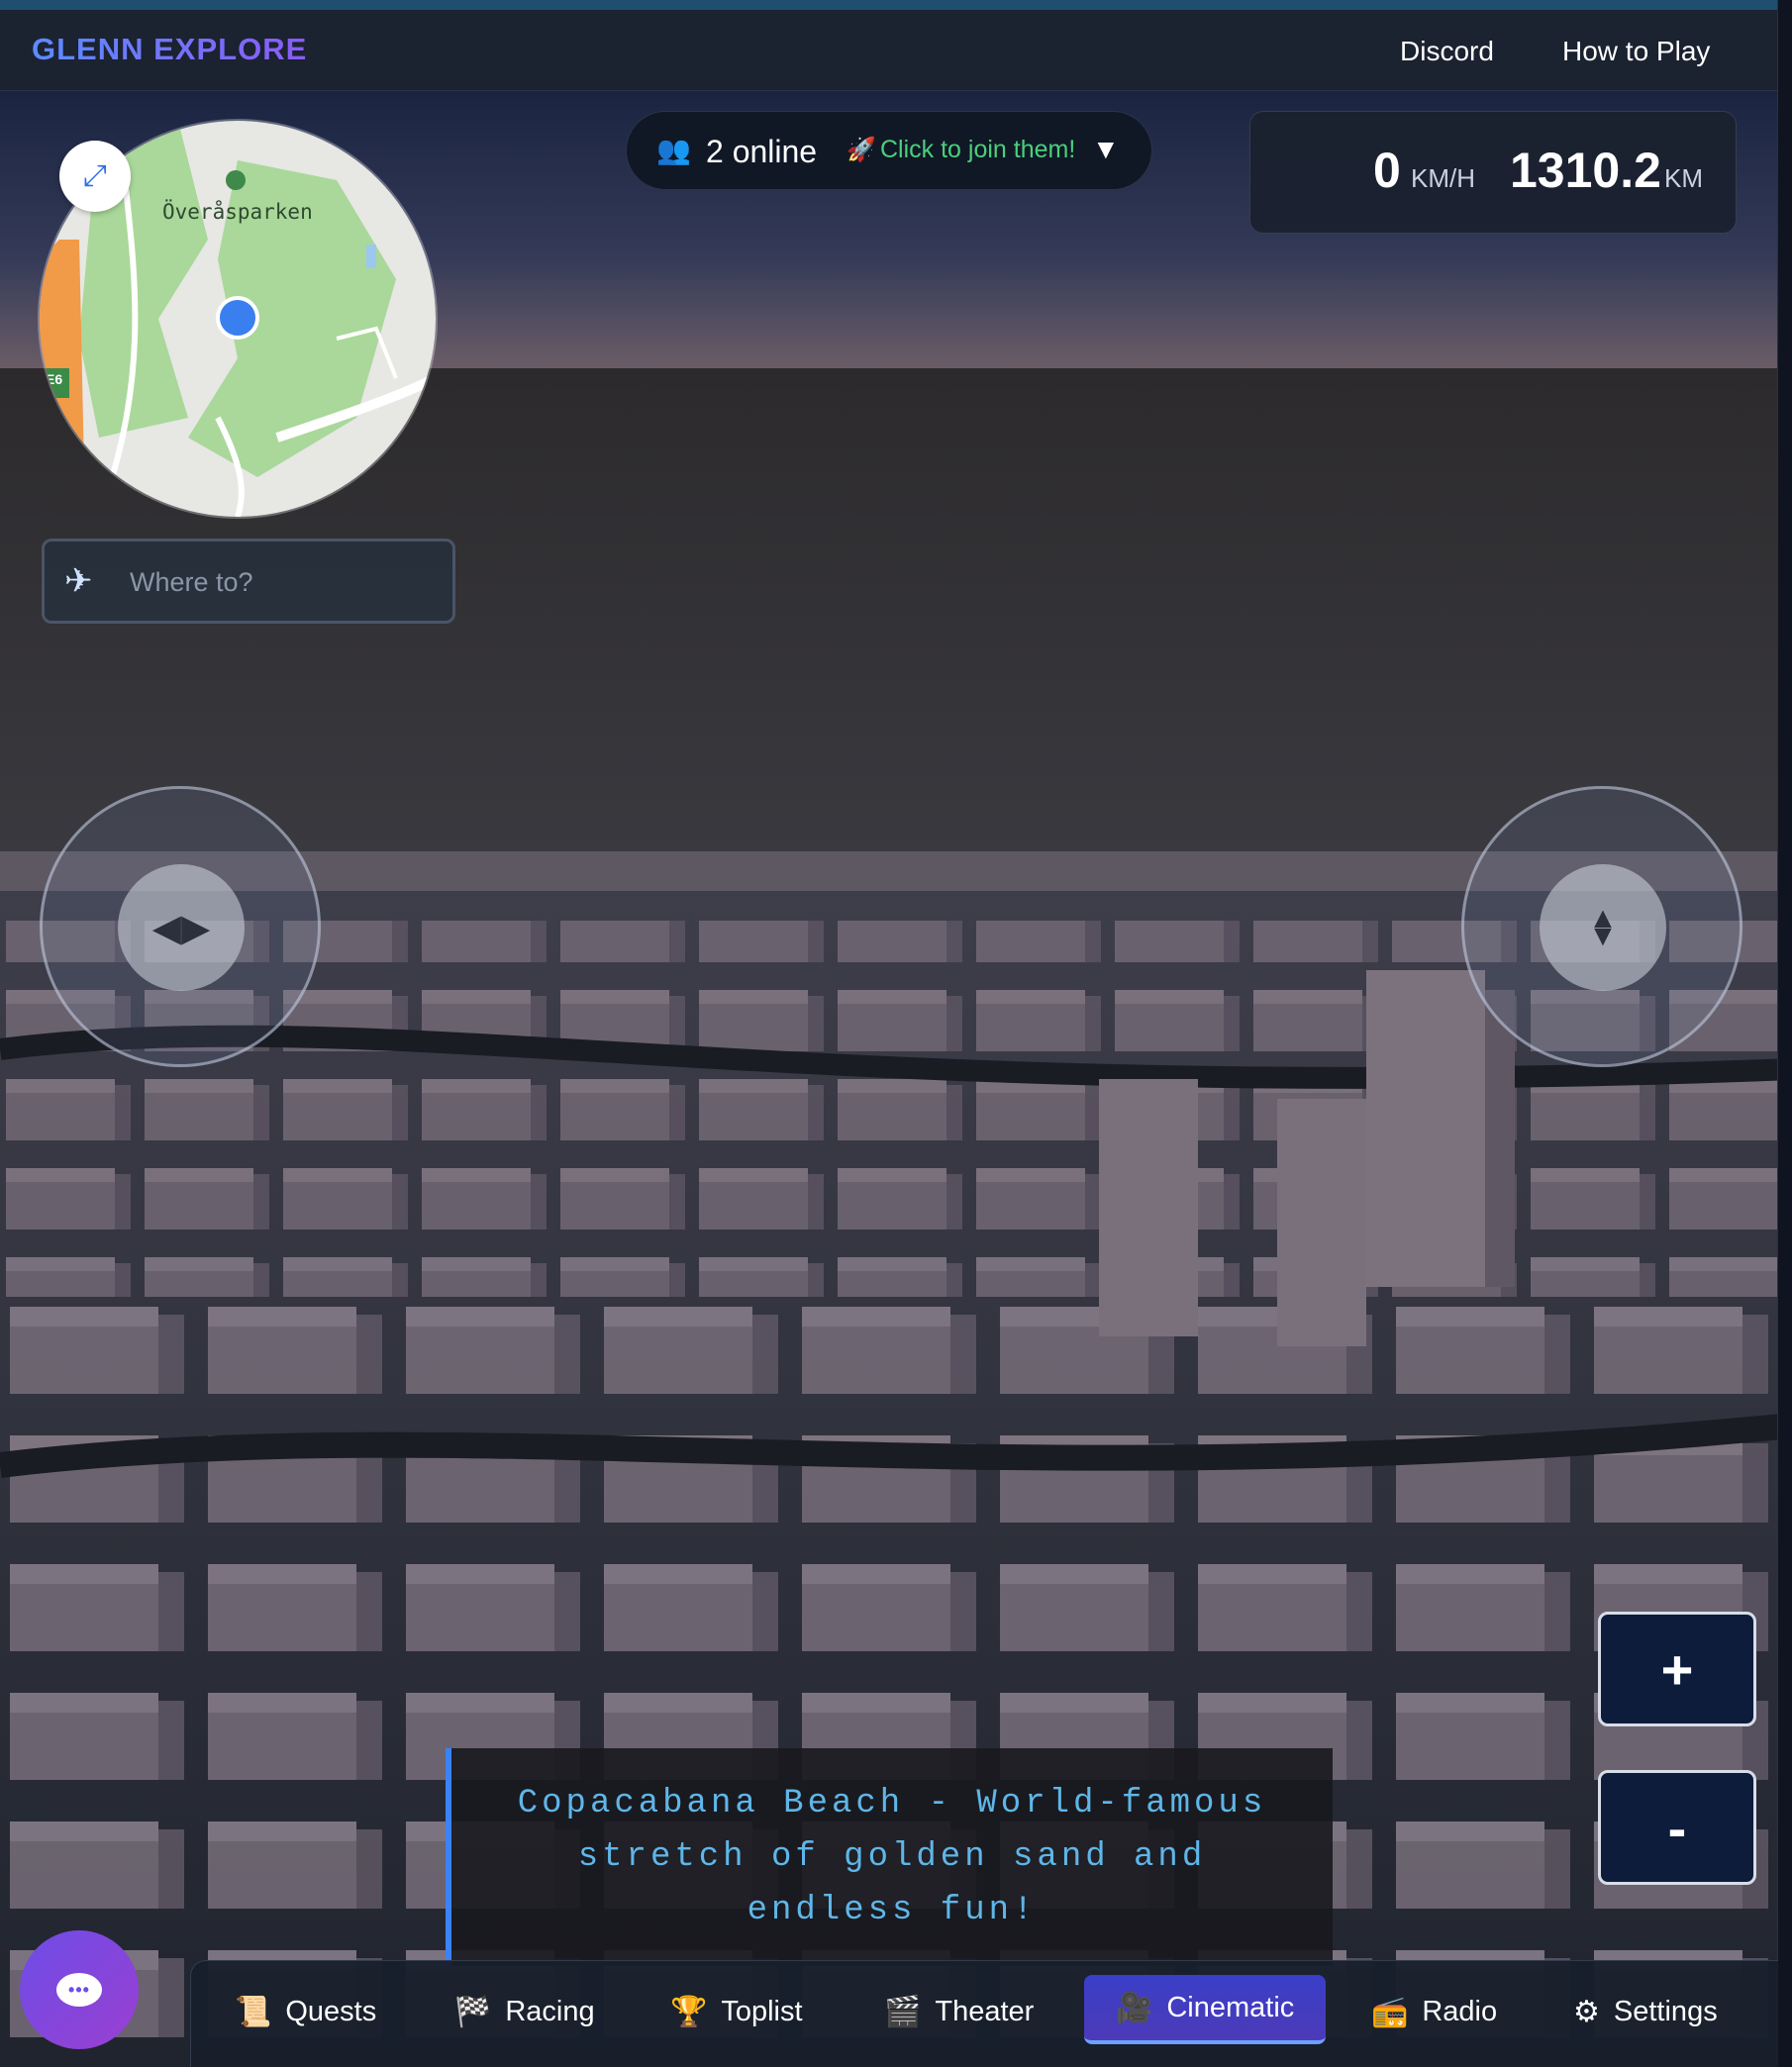 This screenshot has height=2067, width=1792. Describe the element at coordinates (550, 2011) in the screenshot. I see `tab-label: Racing` at that location.